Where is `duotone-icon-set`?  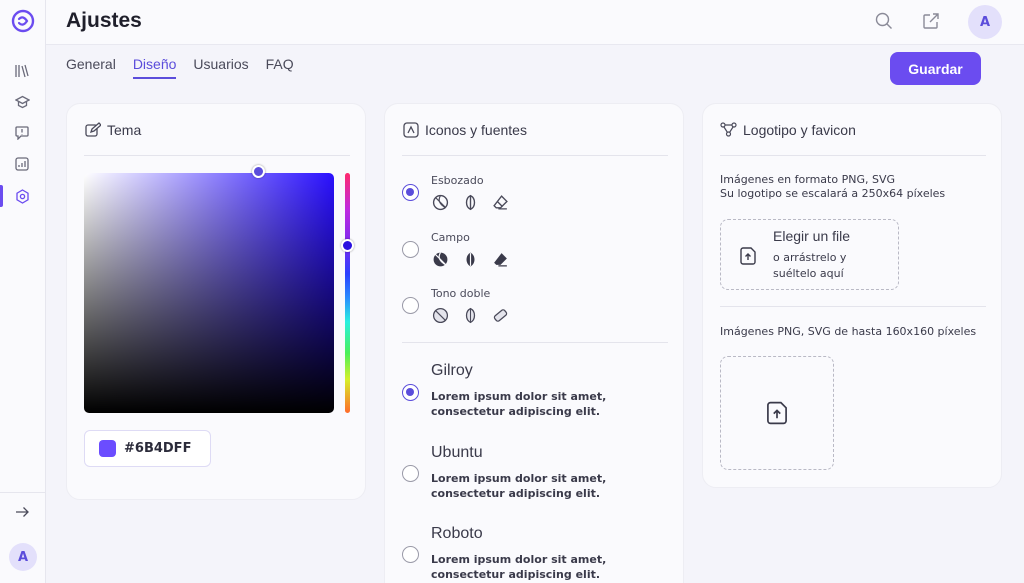
duotone-icon-set is located at coordinates (470, 315).